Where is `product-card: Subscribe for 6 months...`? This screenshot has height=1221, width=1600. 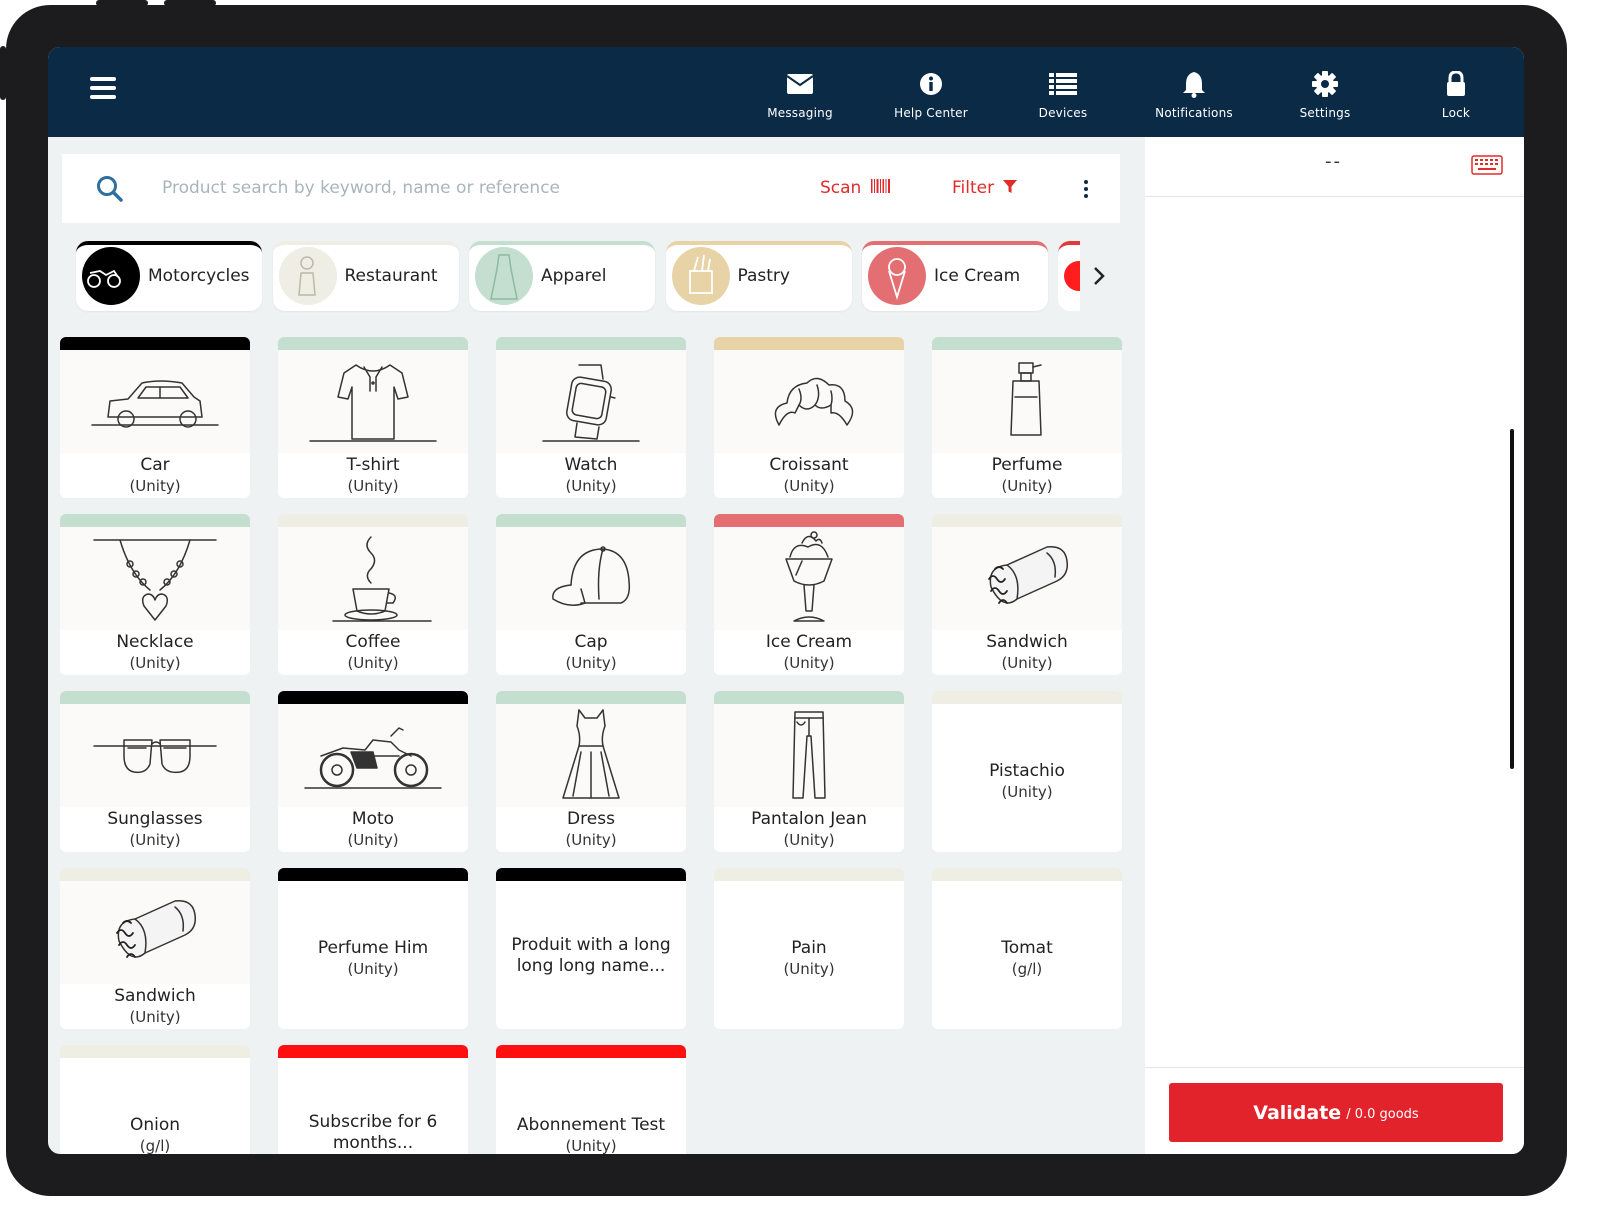 product-card: Subscribe for 6 months... is located at coordinates (373, 1099).